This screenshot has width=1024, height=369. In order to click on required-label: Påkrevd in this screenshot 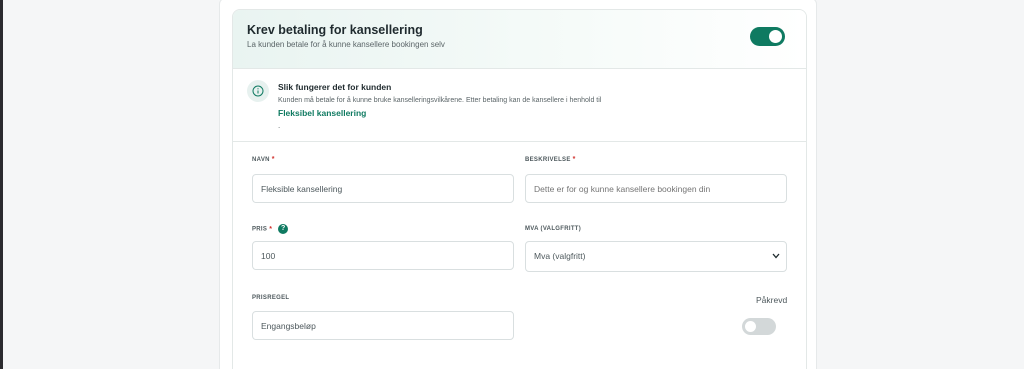, I will do `click(772, 300)`.